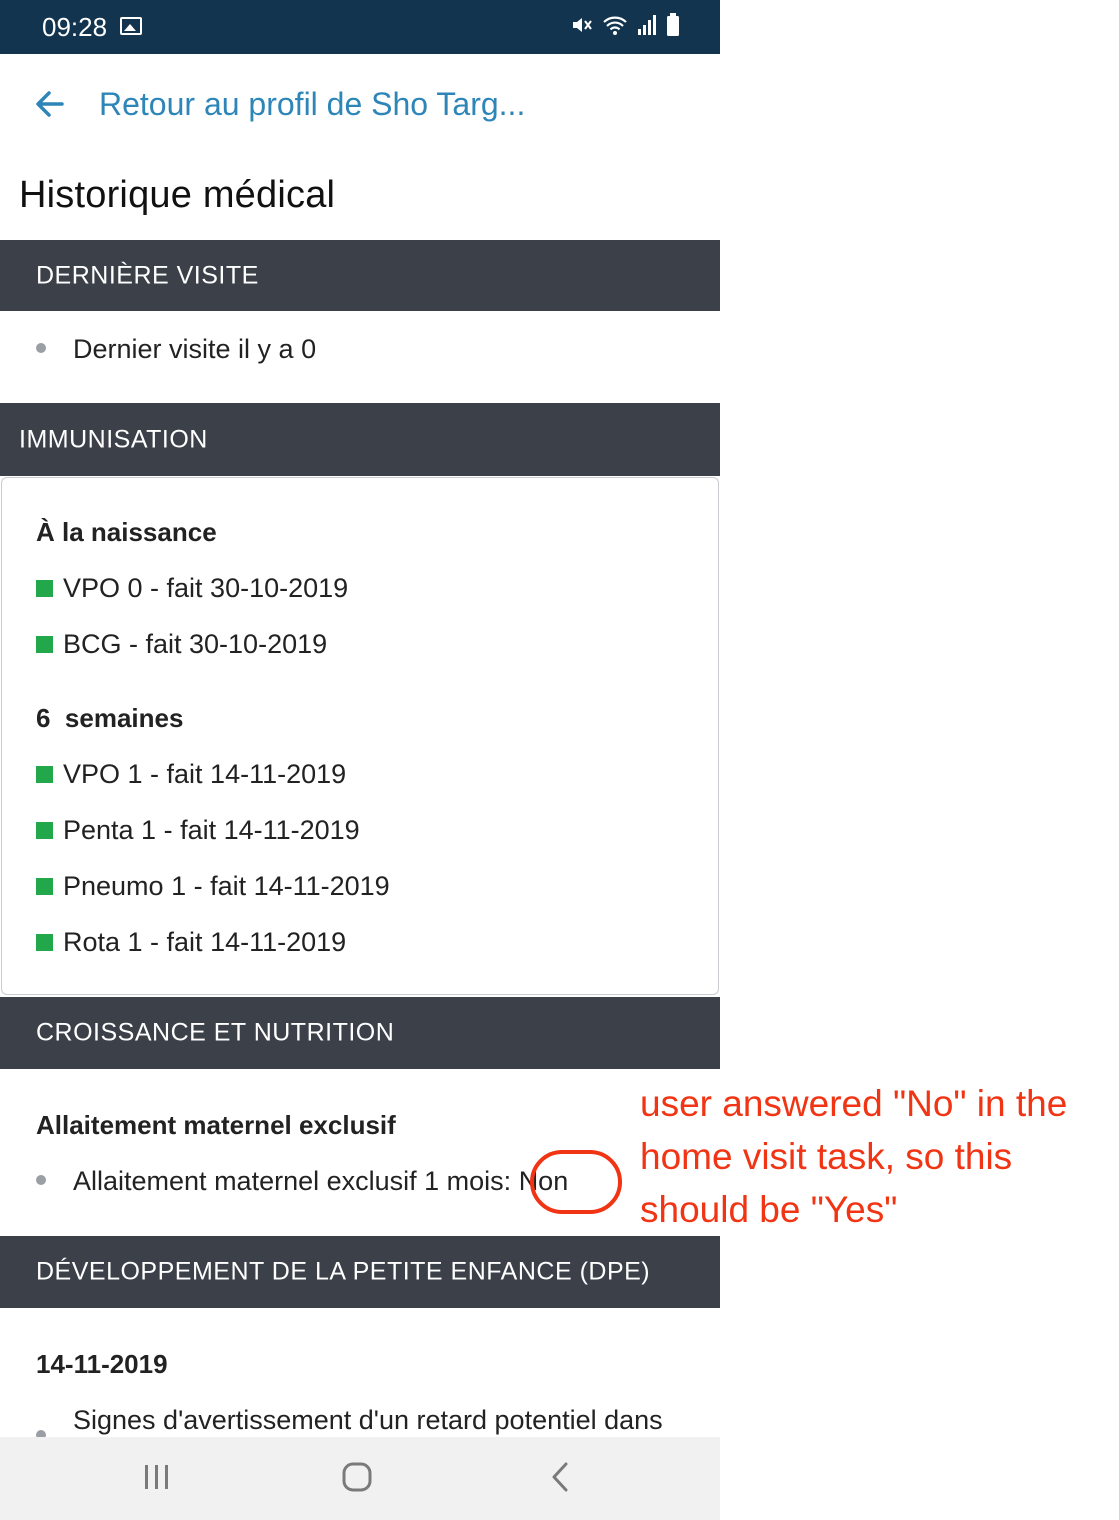 The height and width of the screenshot is (1520, 1119). I want to click on battery-icon, so click(673, 27).